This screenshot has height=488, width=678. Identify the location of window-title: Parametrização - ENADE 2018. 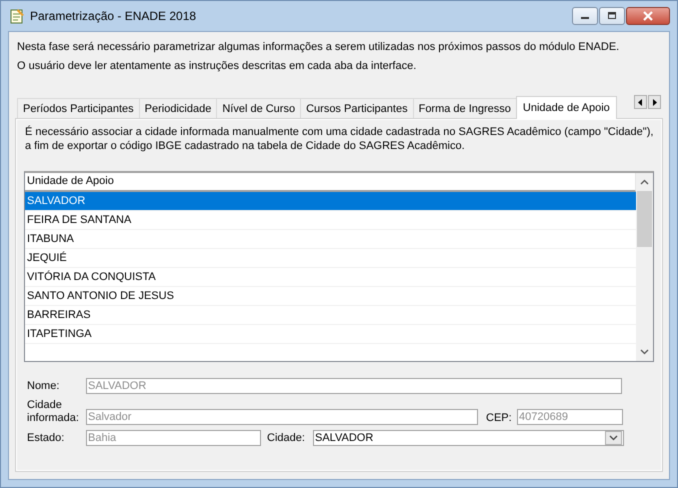
(113, 16).